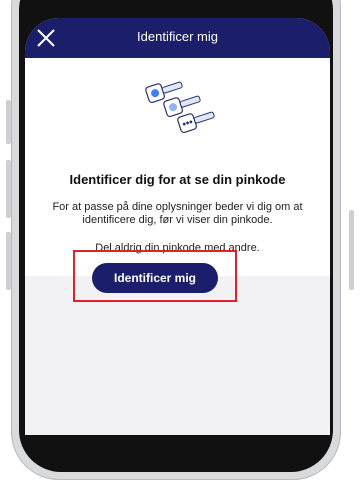 Image resolution: width=360 pixels, height=480 pixels. Describe the element at coordinates (8, 122) in the screenshot. I see `phone-side-button` at that location.